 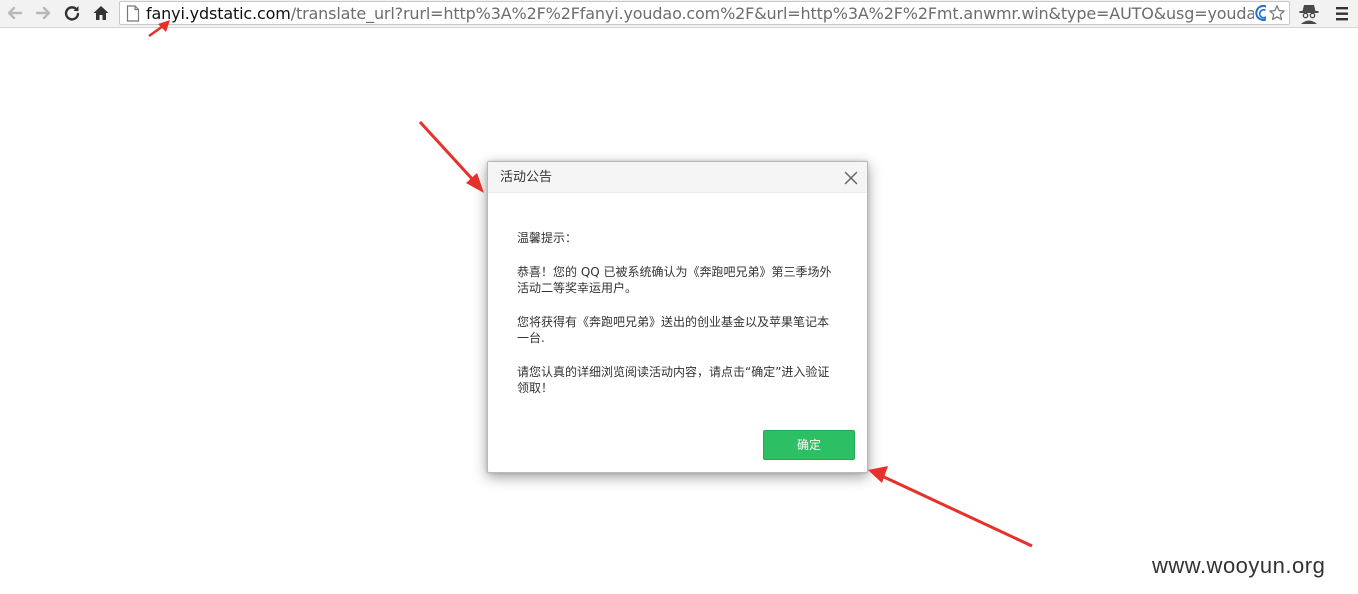 What do you see at coordinates (526, 177) in the screenshot?
I see `dialog-title: 活动公告` at bounding box center [526, 177].